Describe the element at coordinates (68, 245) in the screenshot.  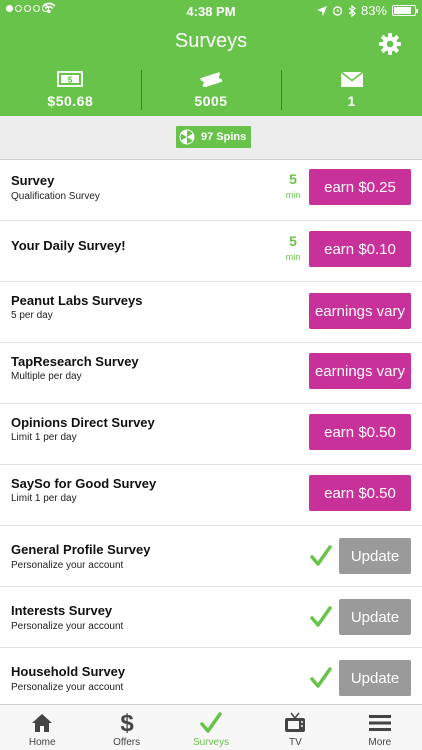
I see `survey-name: Your Daily Survey!` at that location.